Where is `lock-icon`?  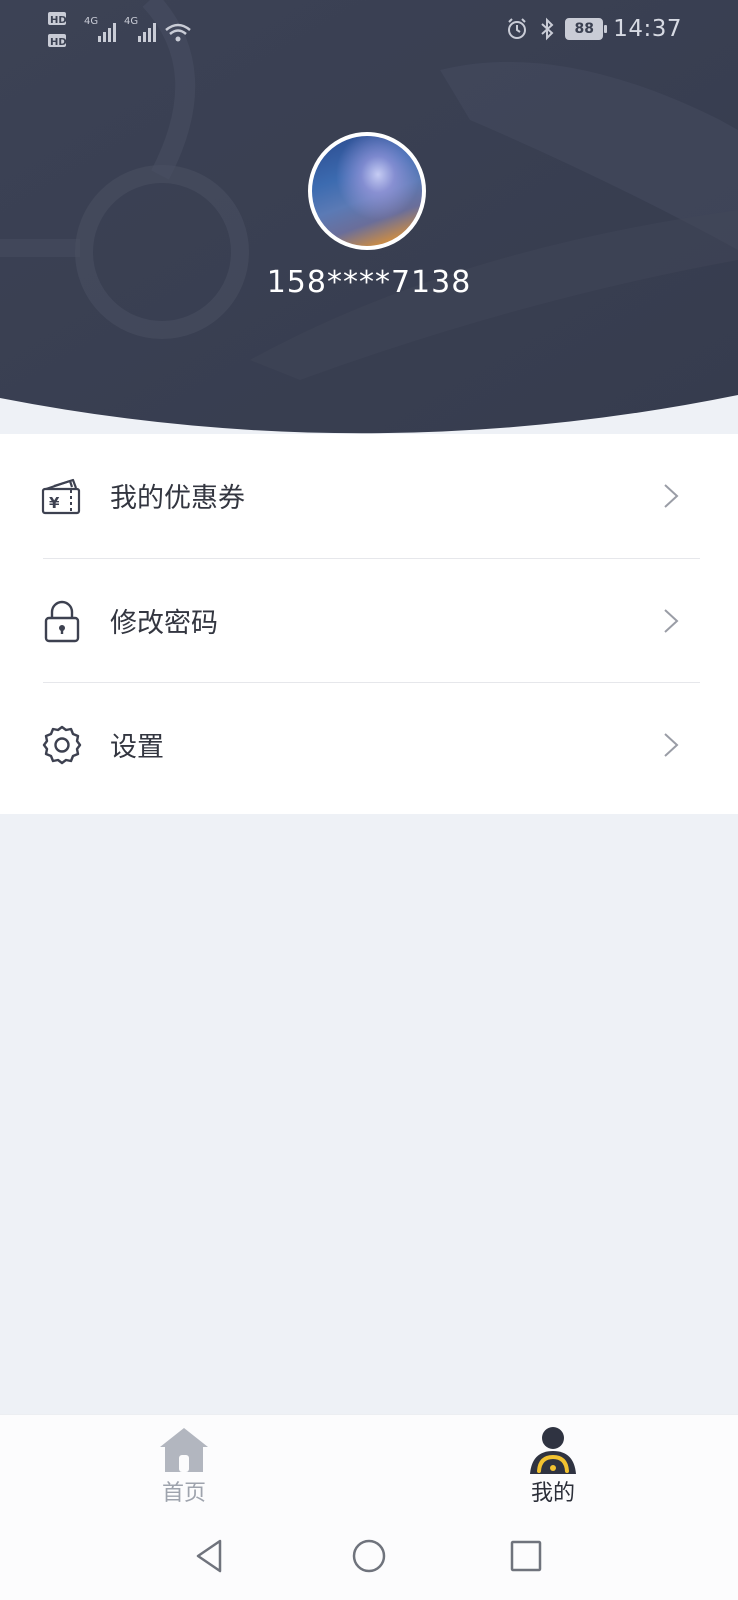 lock-icon is located at coordinates (62, 621).